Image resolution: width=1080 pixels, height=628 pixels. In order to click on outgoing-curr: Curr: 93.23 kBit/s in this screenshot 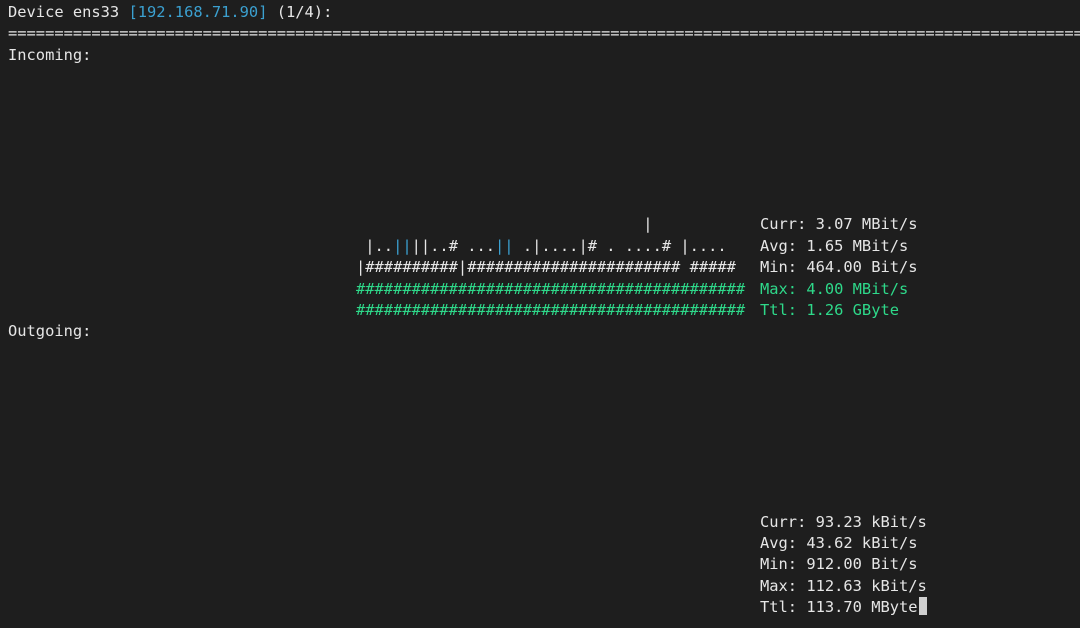, I will do `click(843, 522)`.